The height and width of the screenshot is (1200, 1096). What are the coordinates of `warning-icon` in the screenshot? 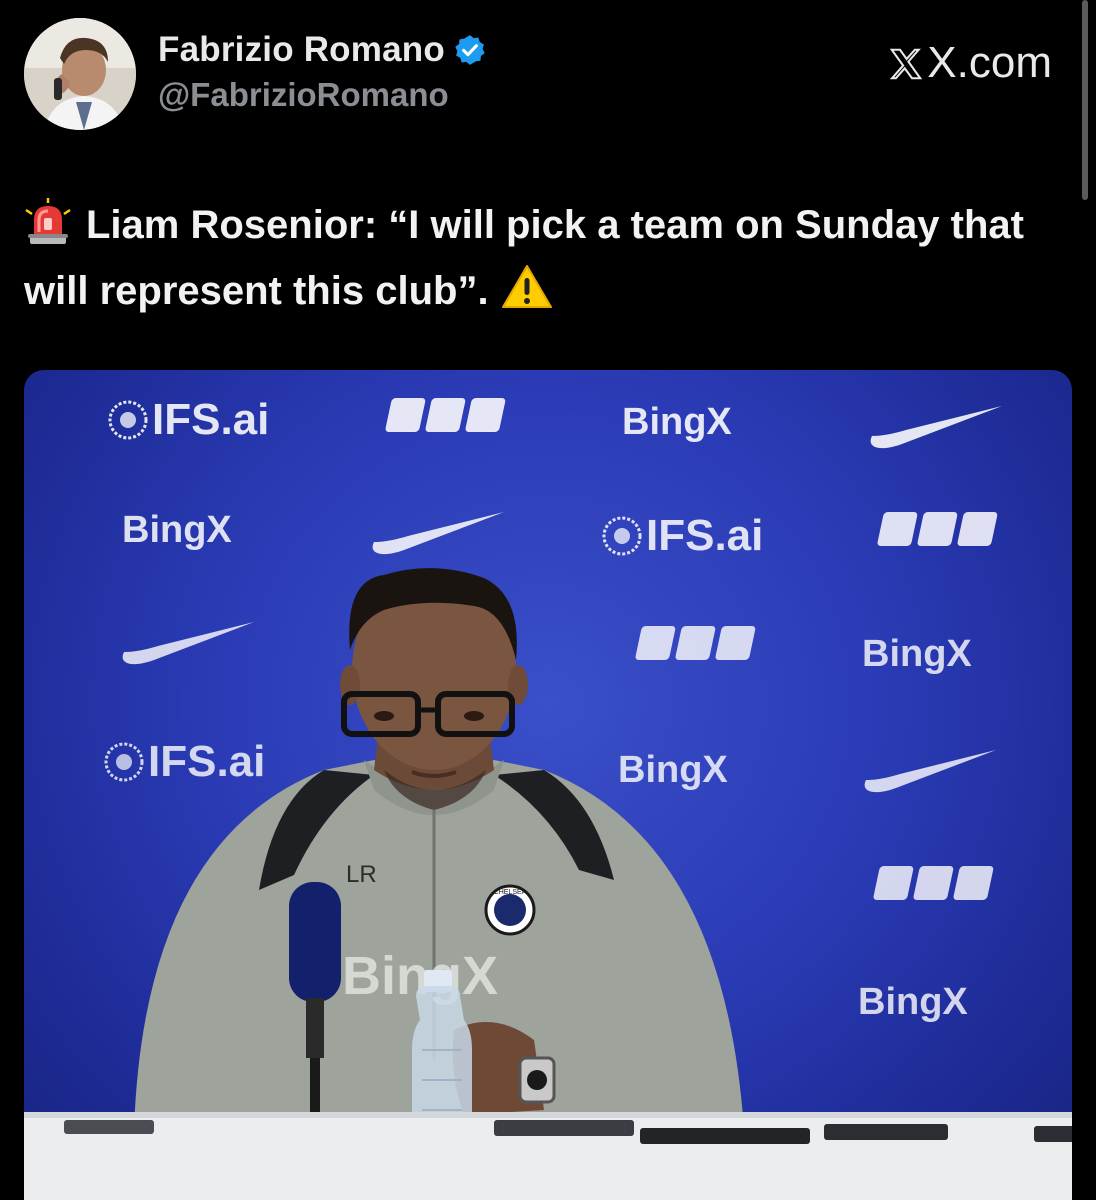 It's located at (527, 287).